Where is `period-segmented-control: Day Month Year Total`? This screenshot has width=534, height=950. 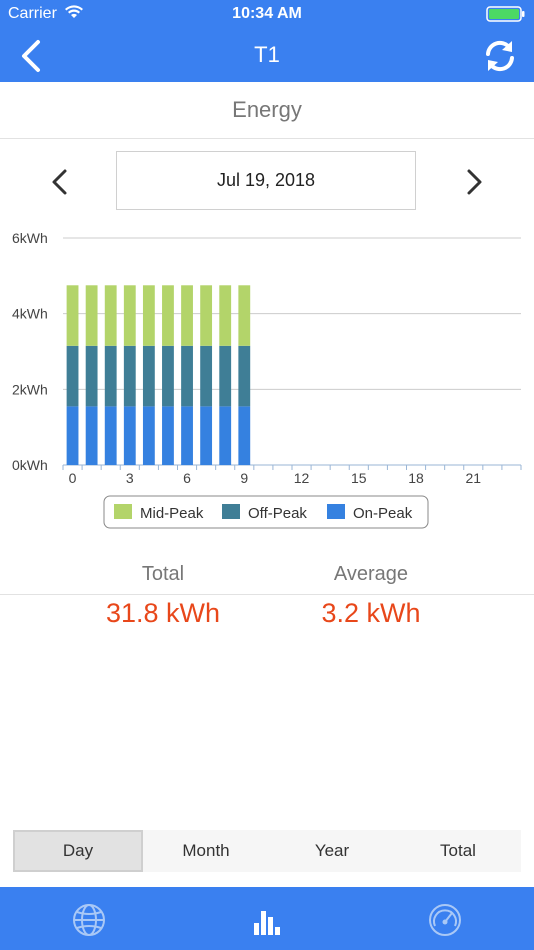
period-segmented-control: Day Month Year Total is located at coordinates (267, 851).